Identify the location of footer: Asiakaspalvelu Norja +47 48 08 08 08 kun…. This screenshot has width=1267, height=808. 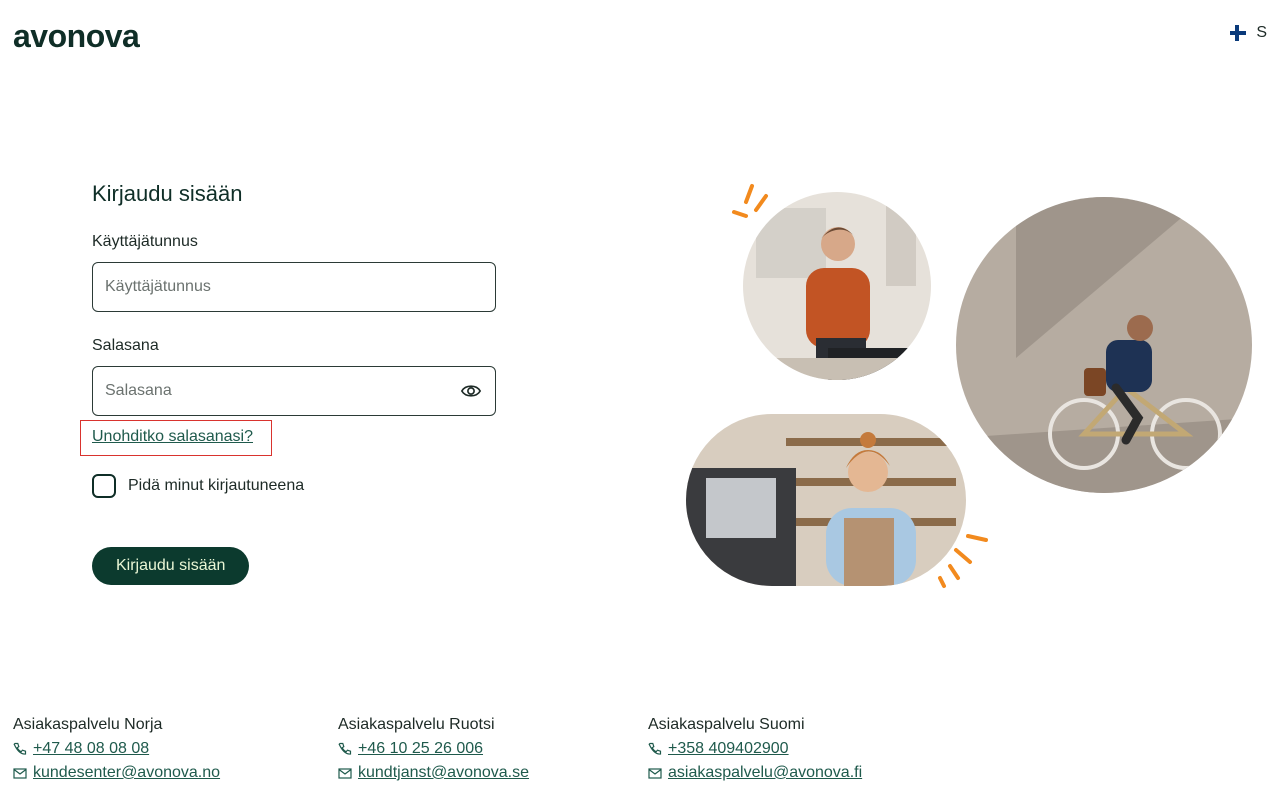
(633, 756).